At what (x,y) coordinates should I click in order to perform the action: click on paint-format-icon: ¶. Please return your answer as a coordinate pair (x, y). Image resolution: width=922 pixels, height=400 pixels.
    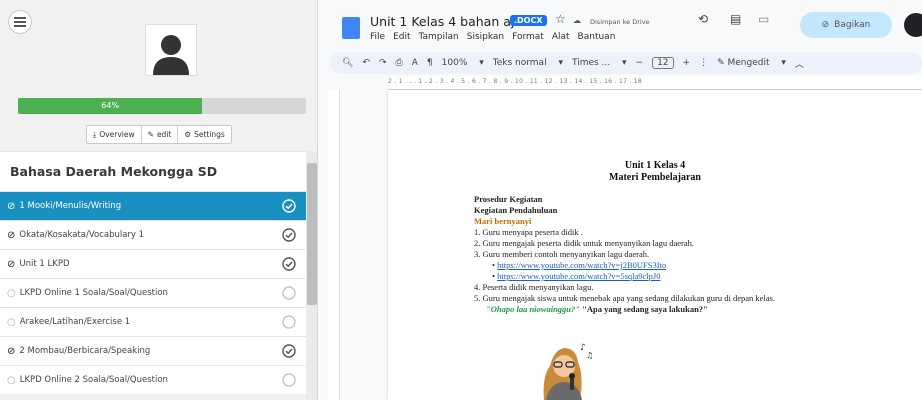
    Looking at the image, I should click on (430, 63).